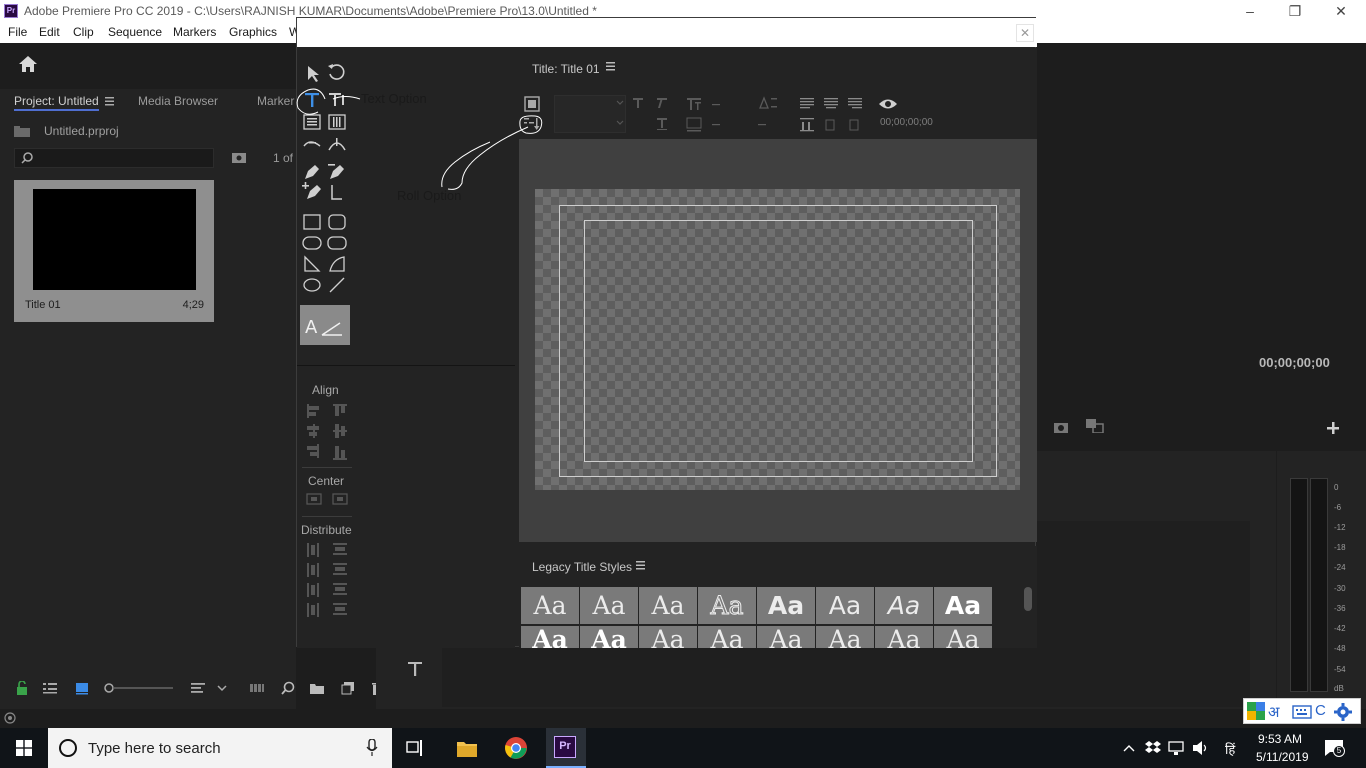  I want to click on project-search-input, so click(114, 158).